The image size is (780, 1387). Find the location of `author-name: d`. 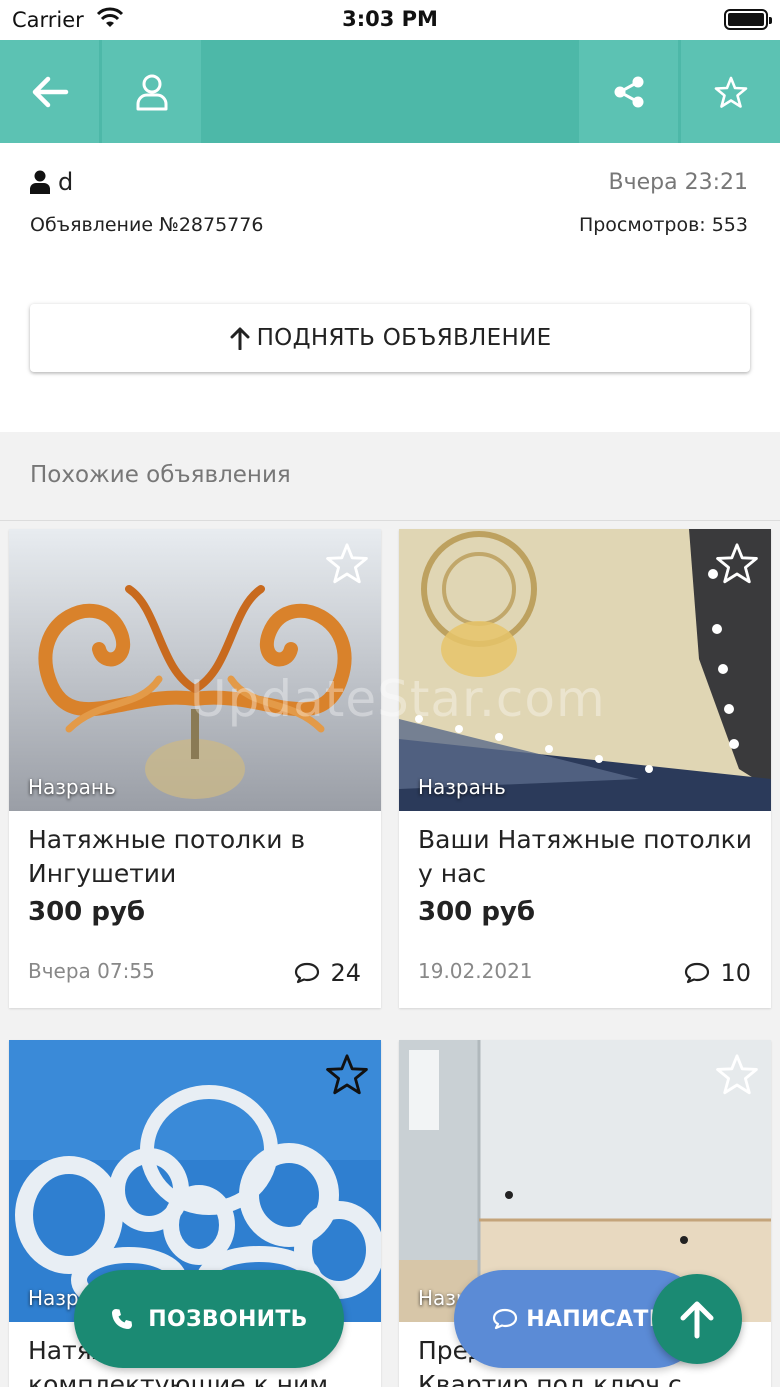

author-name: d is located at coordinates (66, 182).